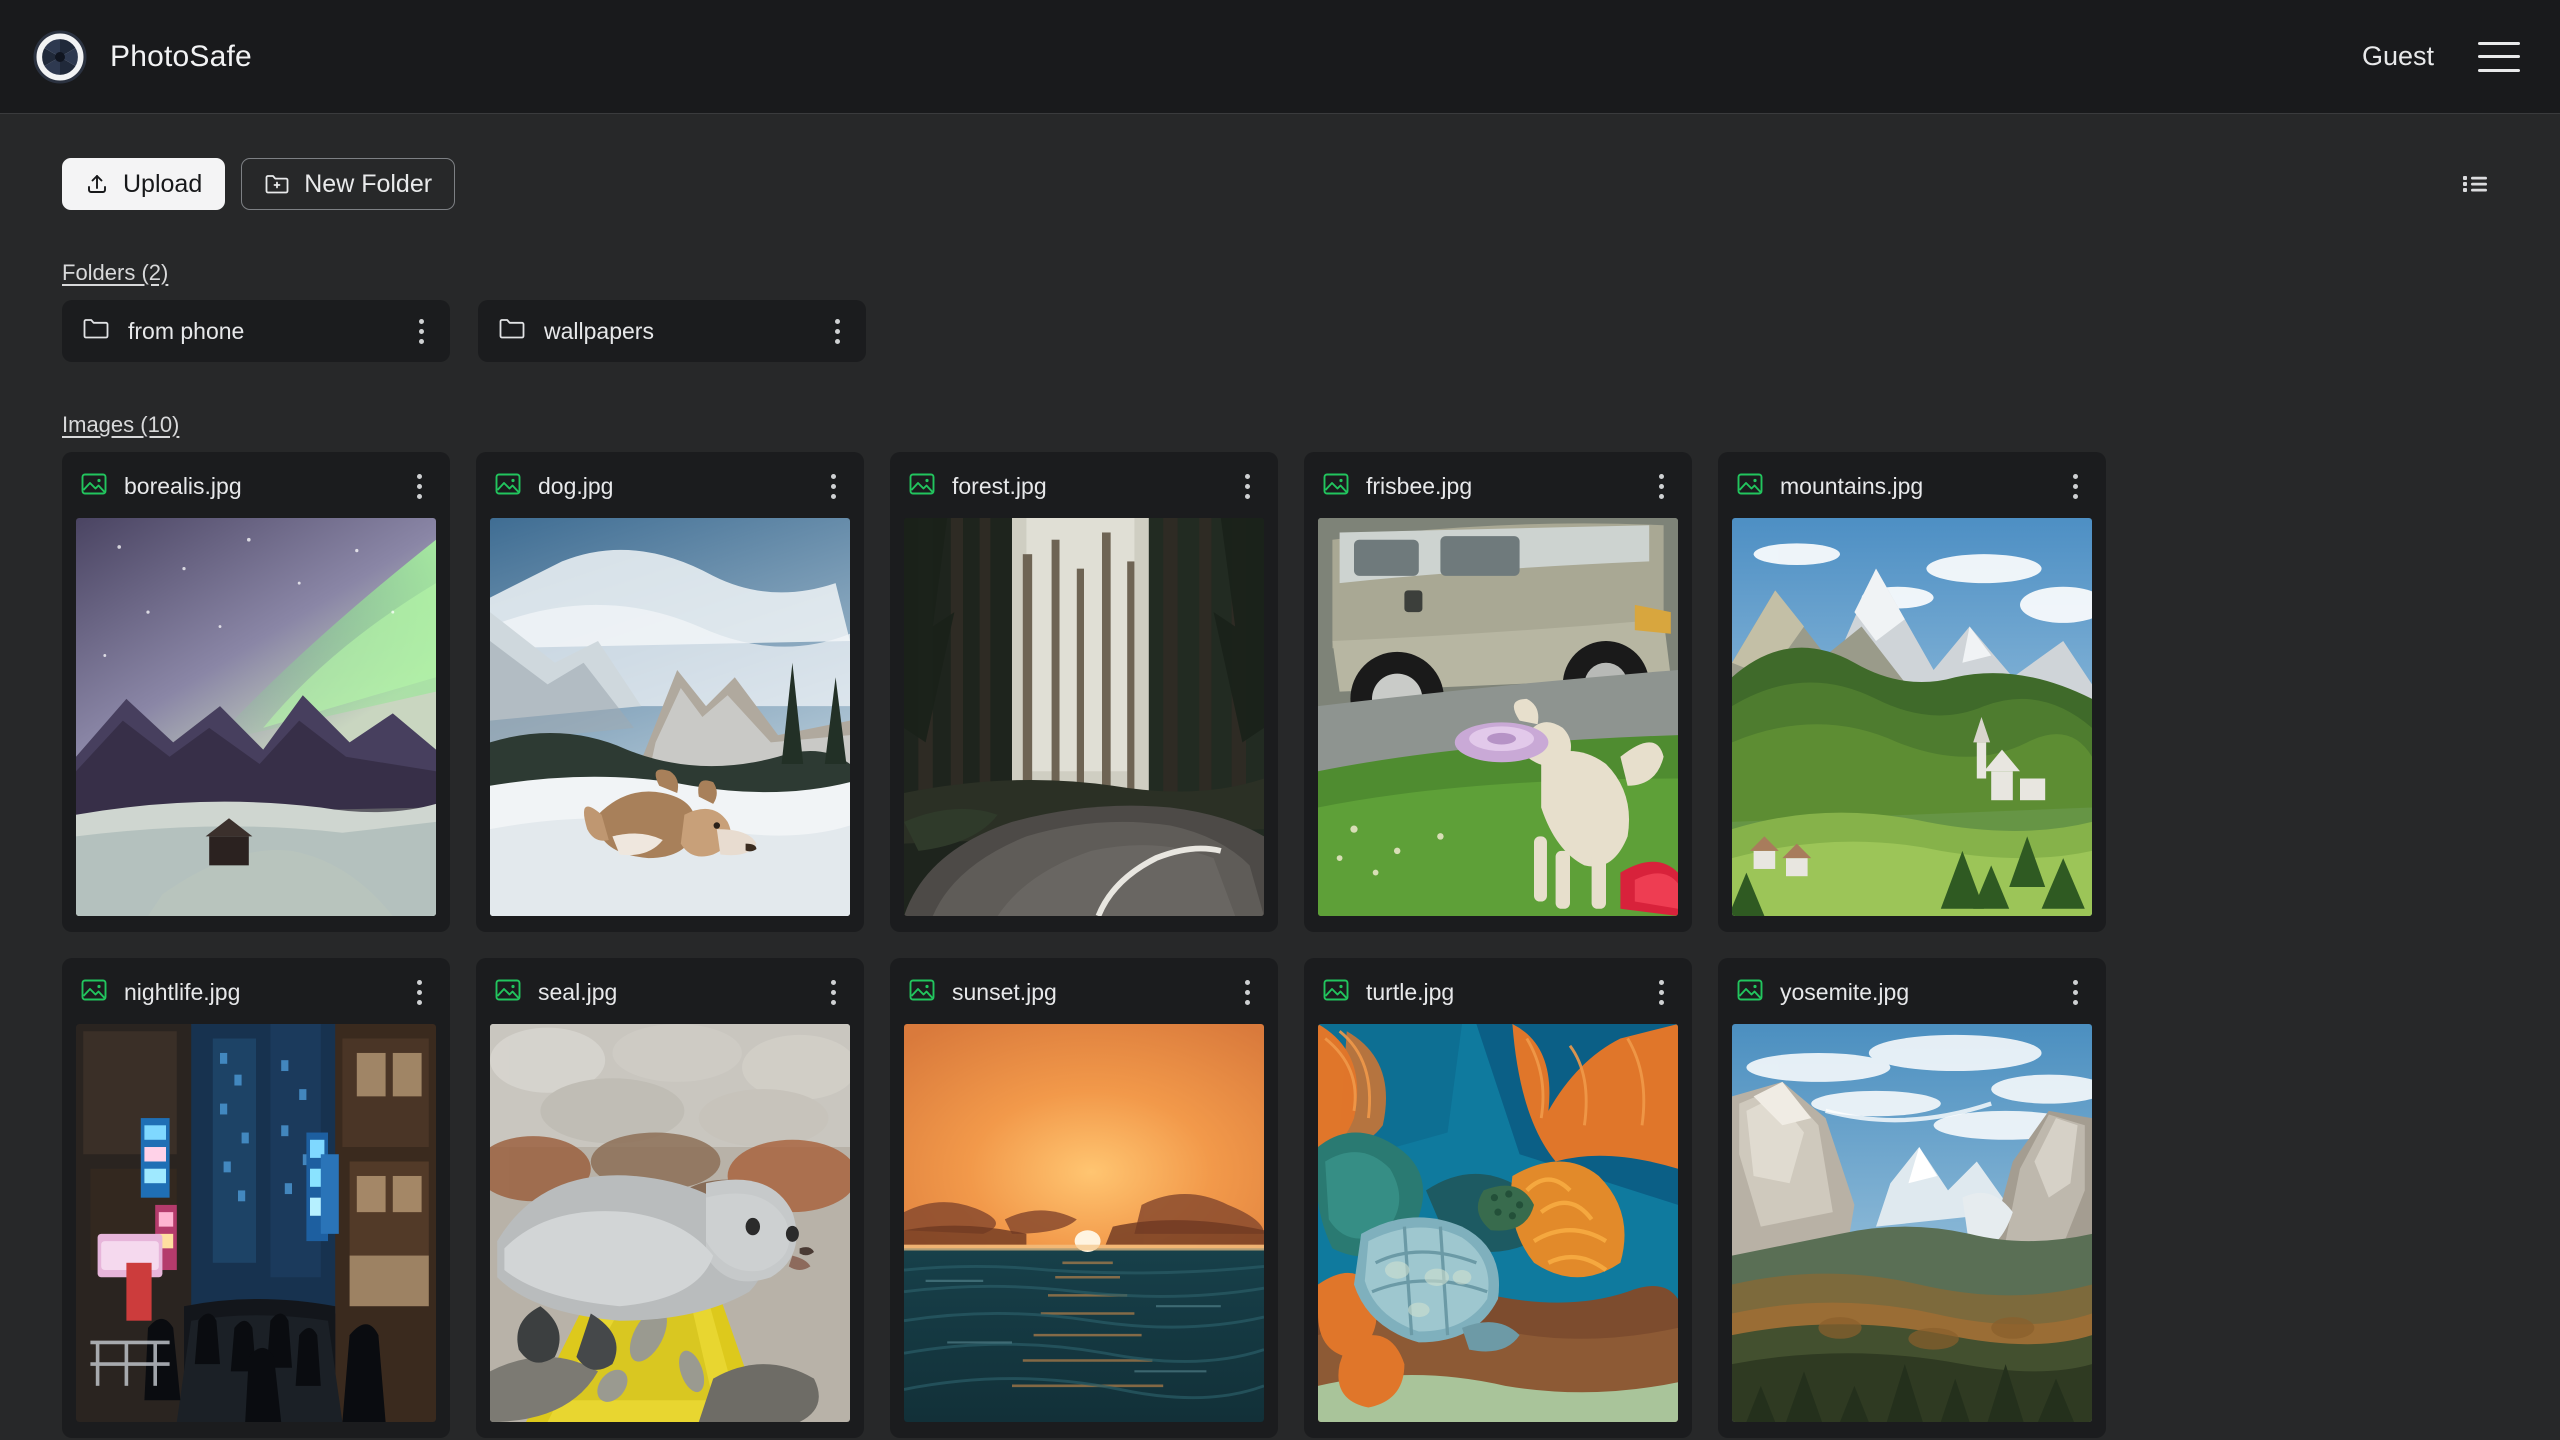 Image resolution: width=2560 pixels, height=1440 pixels. I want to click on image-card: frisbee.jpg, so click(1498, 692).